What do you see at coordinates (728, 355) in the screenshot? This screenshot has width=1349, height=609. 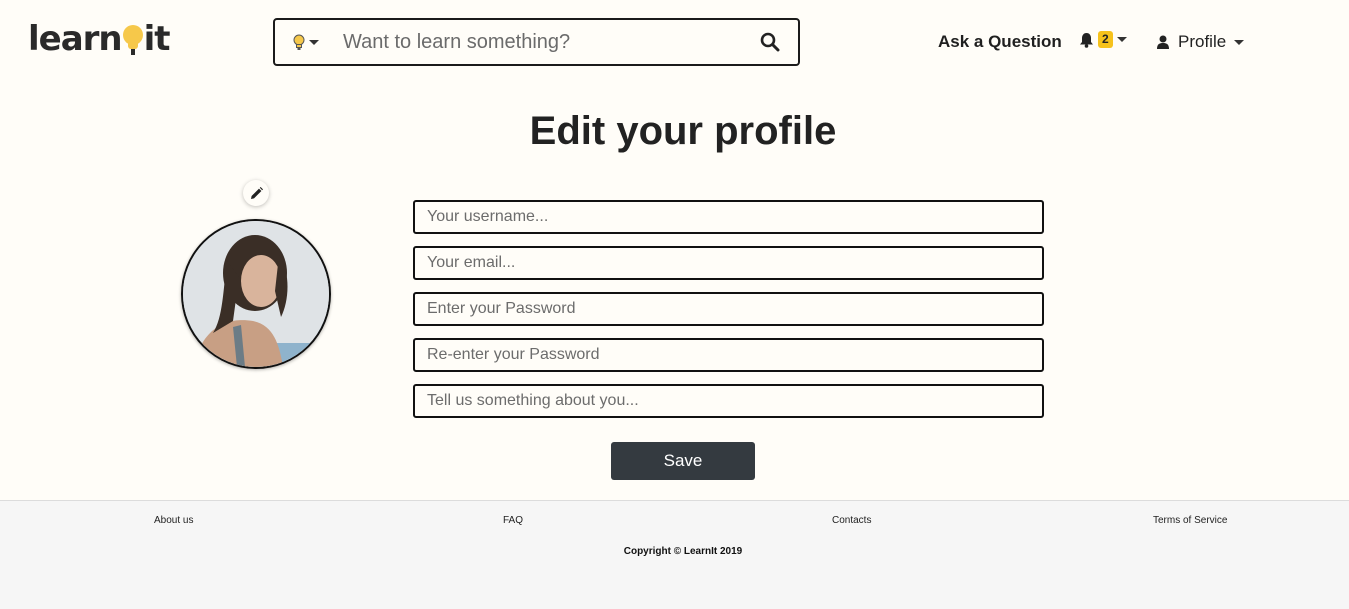 I see `password-confirm-input` at bounding box center [728, 355].